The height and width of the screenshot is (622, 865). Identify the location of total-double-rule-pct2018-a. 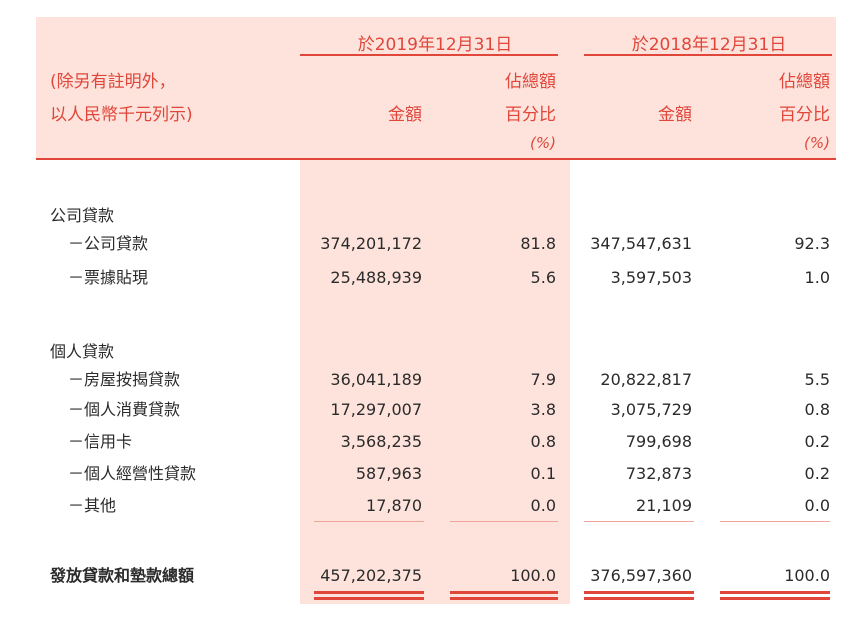
(775, 592).